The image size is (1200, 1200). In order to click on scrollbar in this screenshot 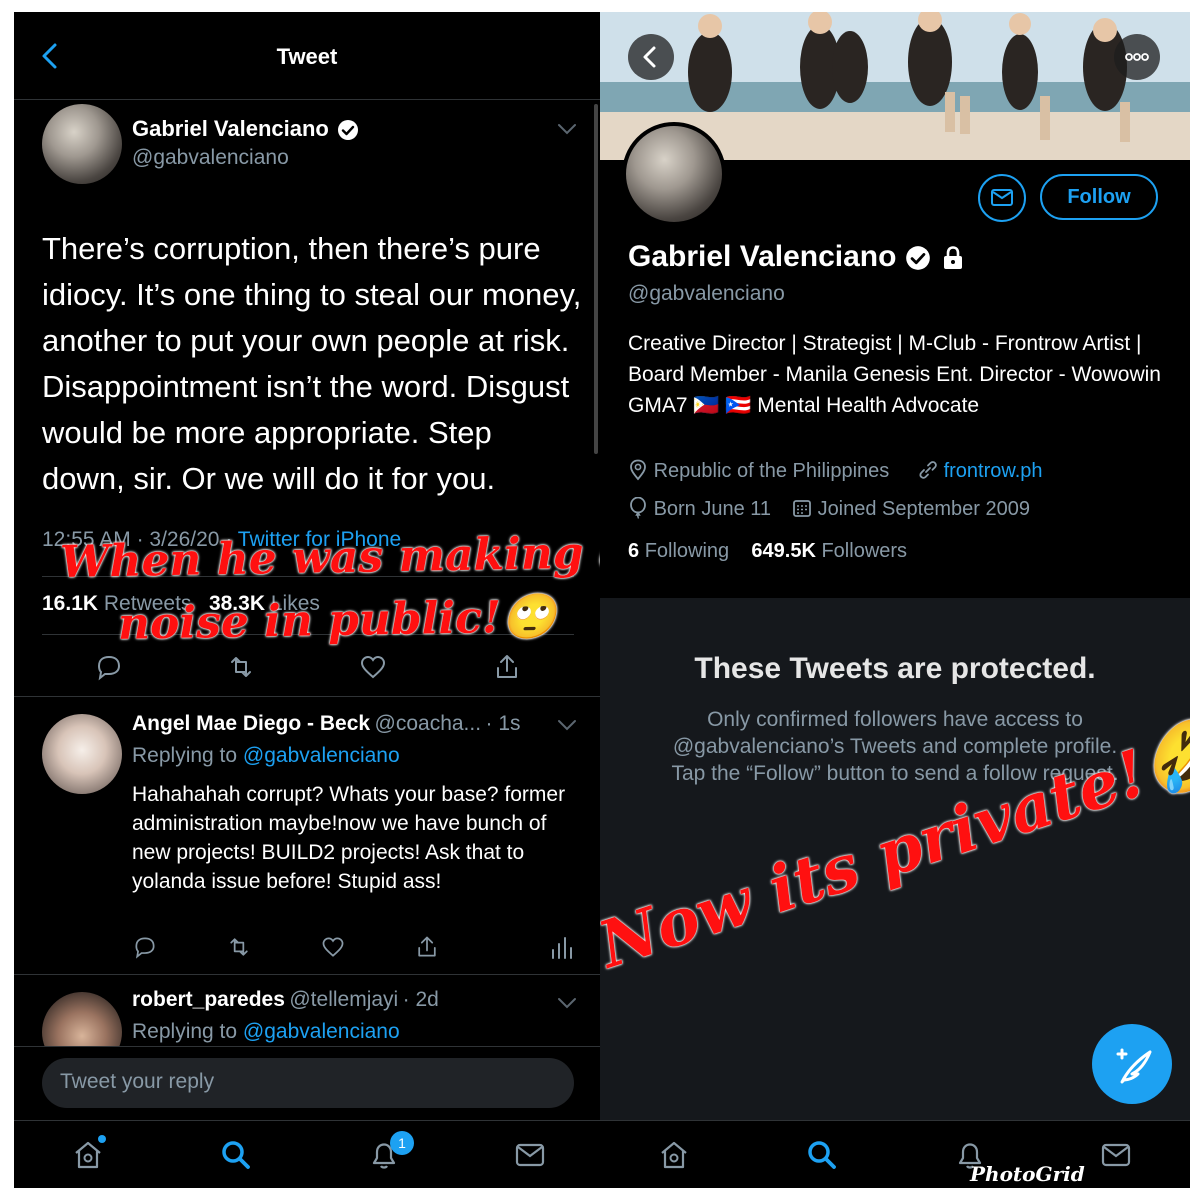, I will do `click(596, 279)`.